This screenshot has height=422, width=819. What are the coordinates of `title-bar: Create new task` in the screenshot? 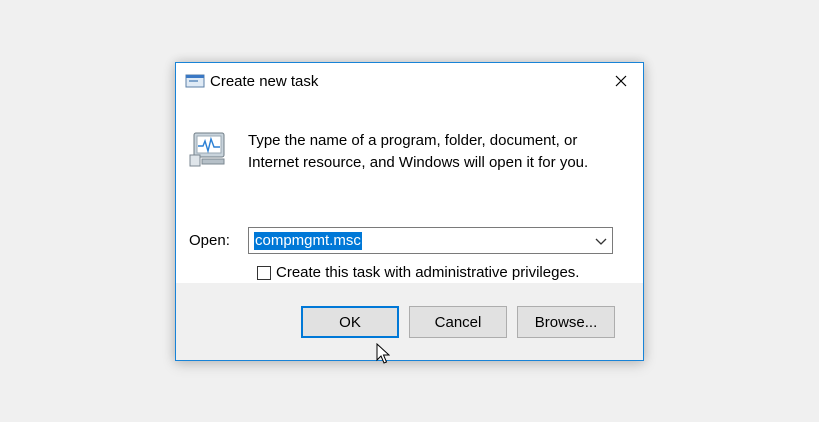 It's located at (409, 81).